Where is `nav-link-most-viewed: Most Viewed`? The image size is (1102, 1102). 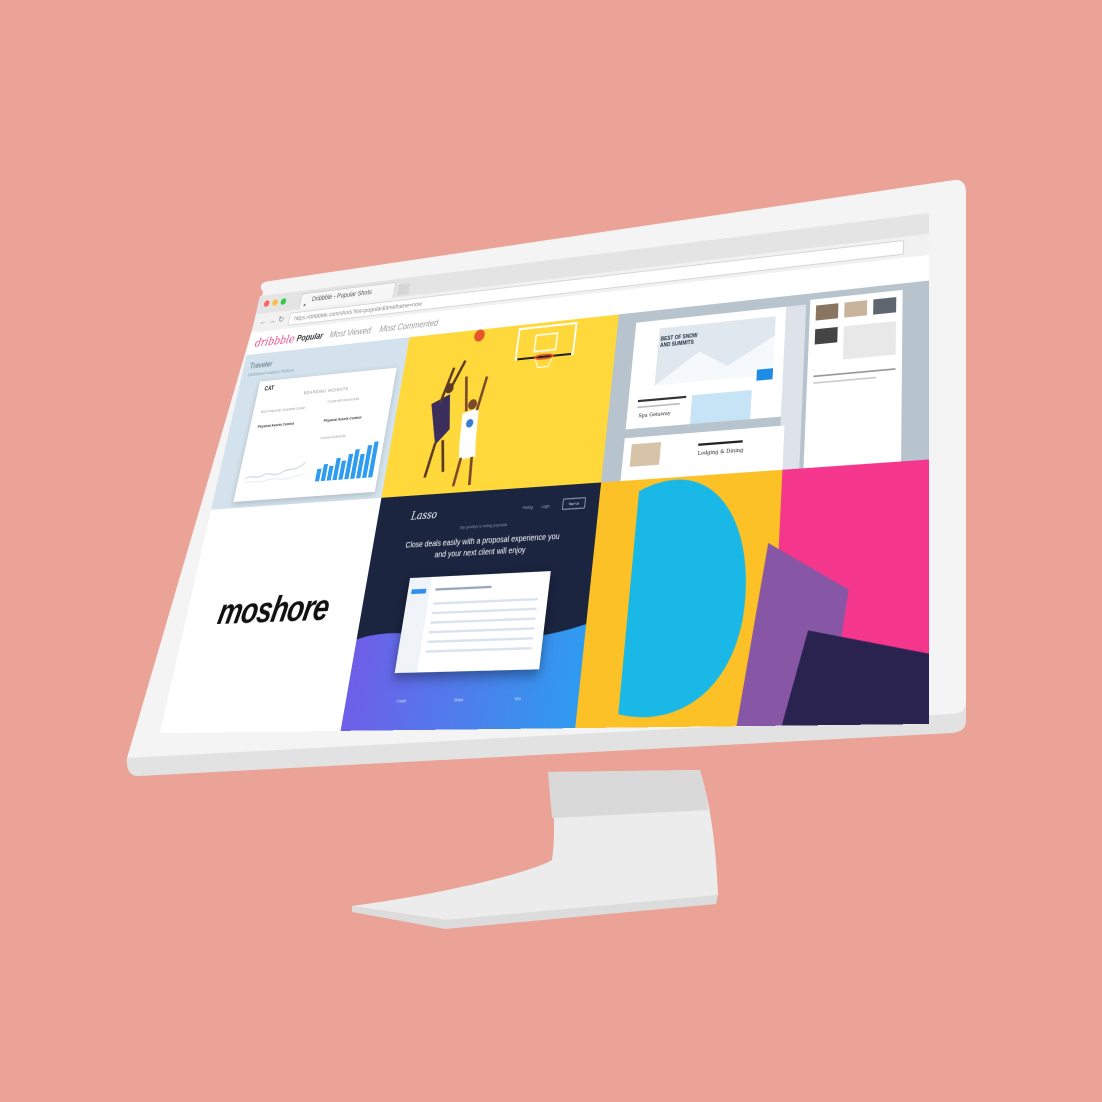 nav-link-most-viewed: Most Viewed is located at coordinates (350, 332).